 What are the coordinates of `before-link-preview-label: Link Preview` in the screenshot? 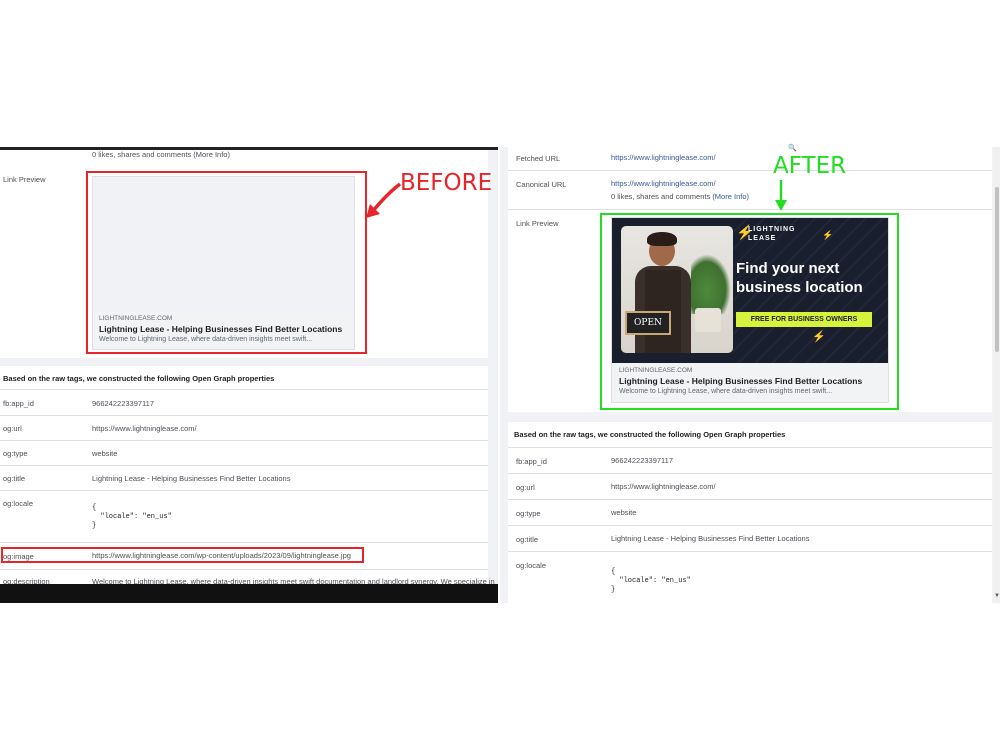 It's located at (24, 179).